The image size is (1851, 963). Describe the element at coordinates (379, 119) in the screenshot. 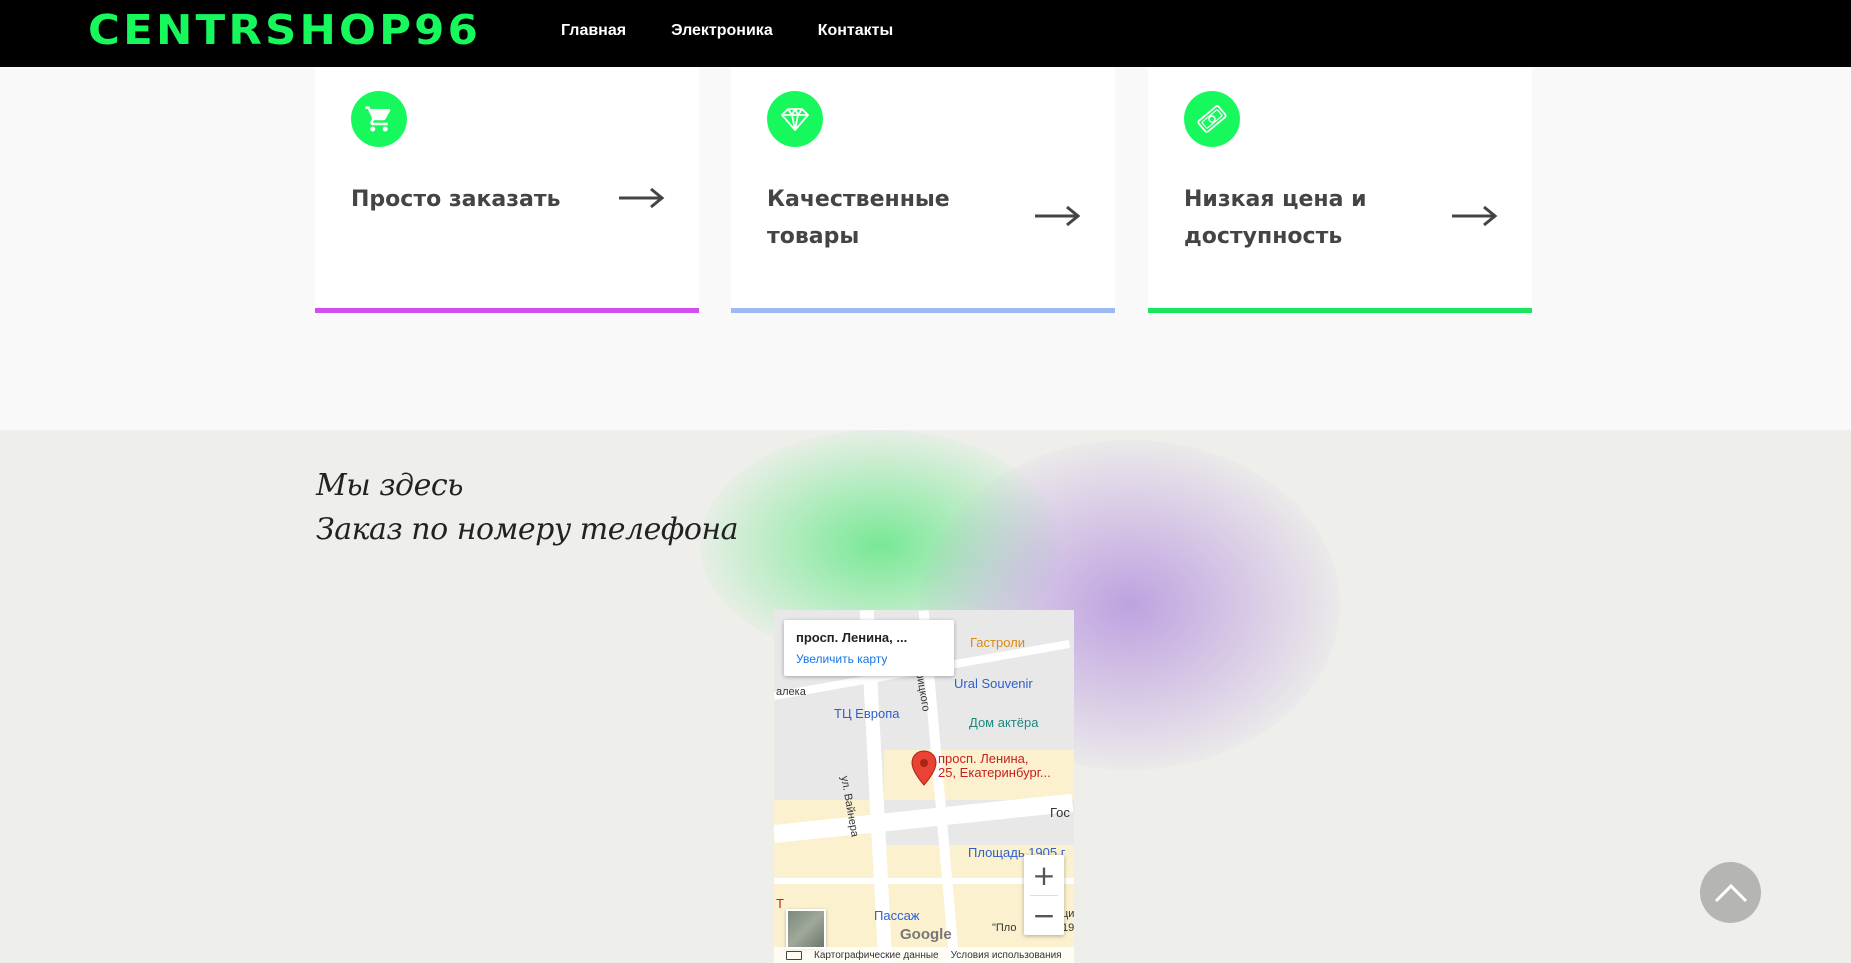

I see `shopping-cart-icon` at that location.